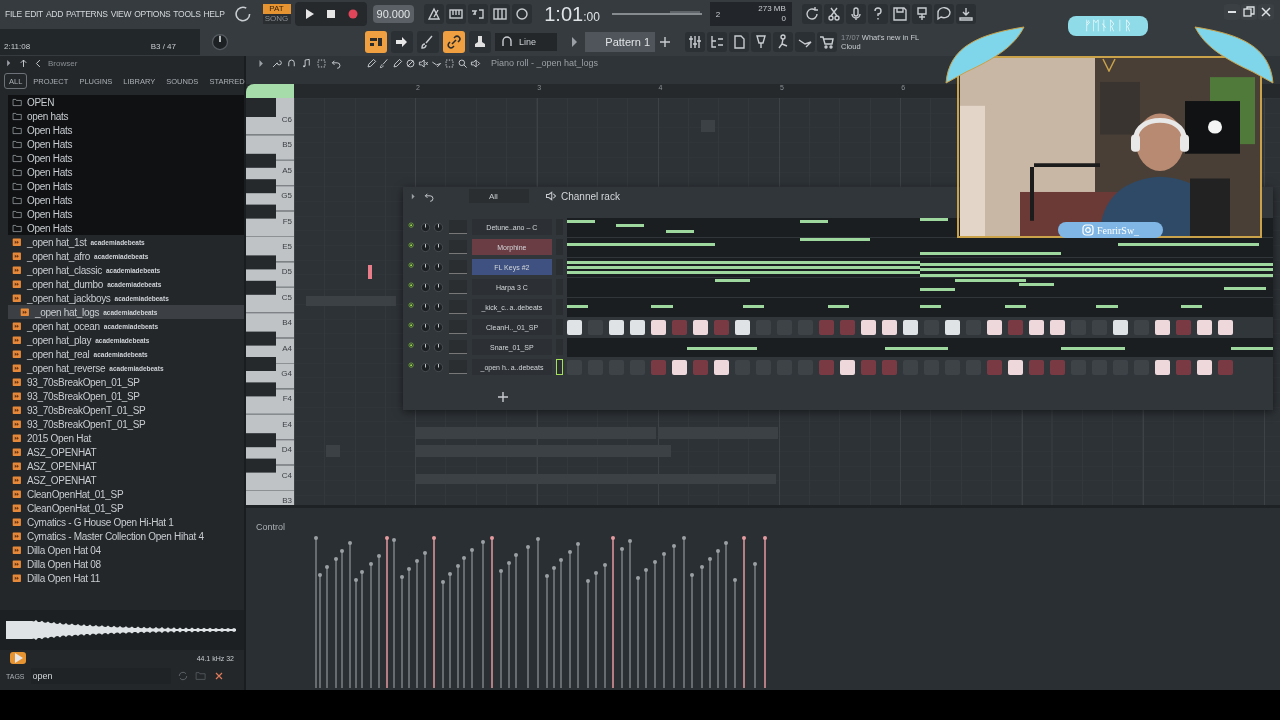 Image resolution: width=1280 pixels, height=720 pixels. What do you see at coordinates (526, 42) in the screenshot?
I see `snap-dropdown: Line` at bounding box center [526, 42].